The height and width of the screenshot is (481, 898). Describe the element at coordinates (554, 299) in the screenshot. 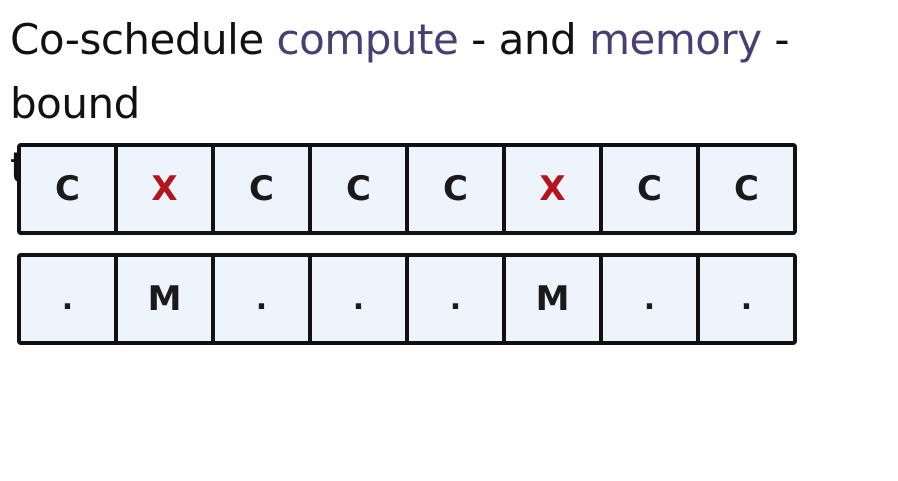

I see `memory-cell-6: M` at that location.